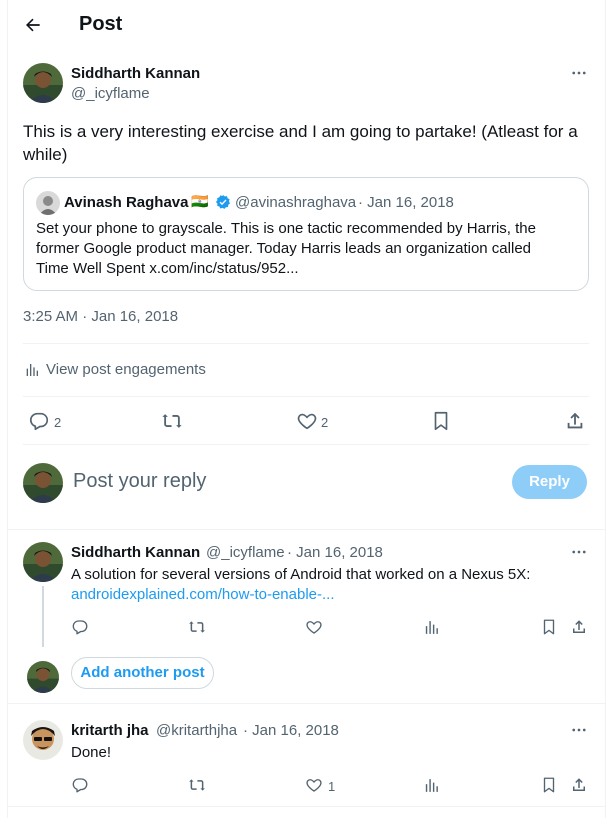 The image size is (614, 818). I want to click on verified-badge-icon, so click(223, 202).